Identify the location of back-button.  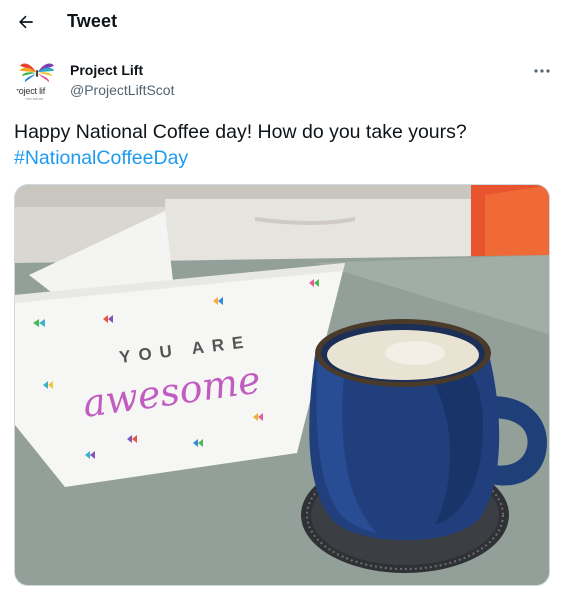
(26, 22).